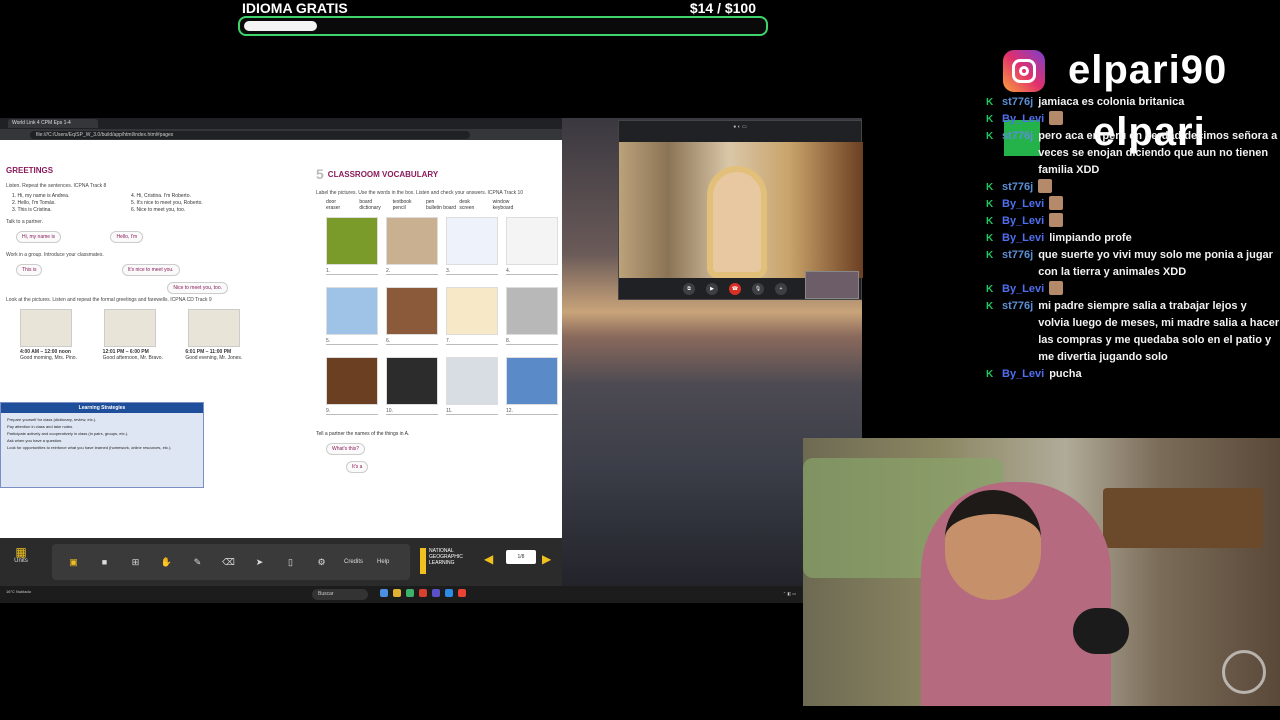  I want to click on share-screen-icon: ⧉, so click(689, 289).